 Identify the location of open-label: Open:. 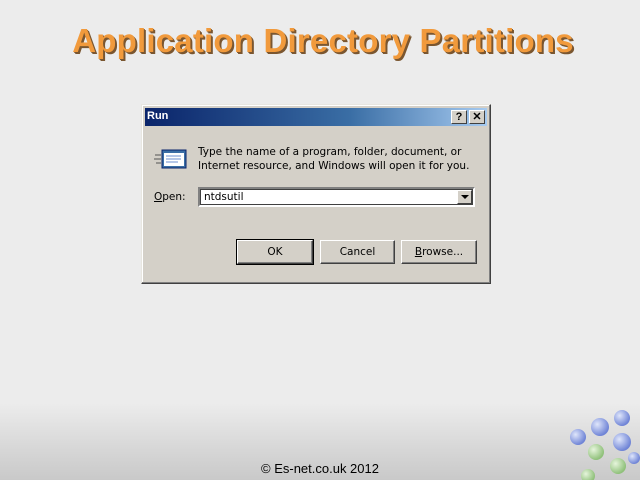
(170, 197).